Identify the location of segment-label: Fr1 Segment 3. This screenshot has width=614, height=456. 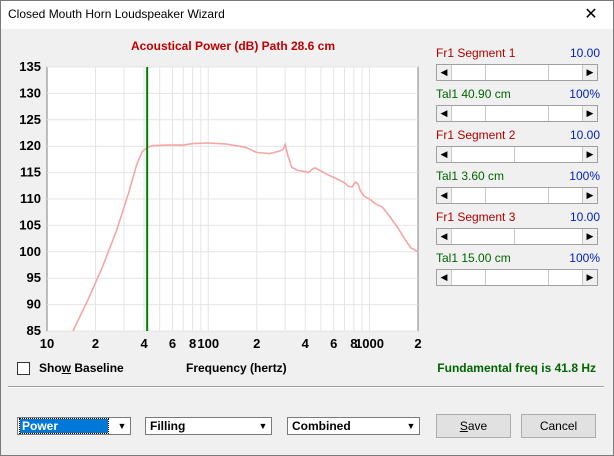
(476, 217).